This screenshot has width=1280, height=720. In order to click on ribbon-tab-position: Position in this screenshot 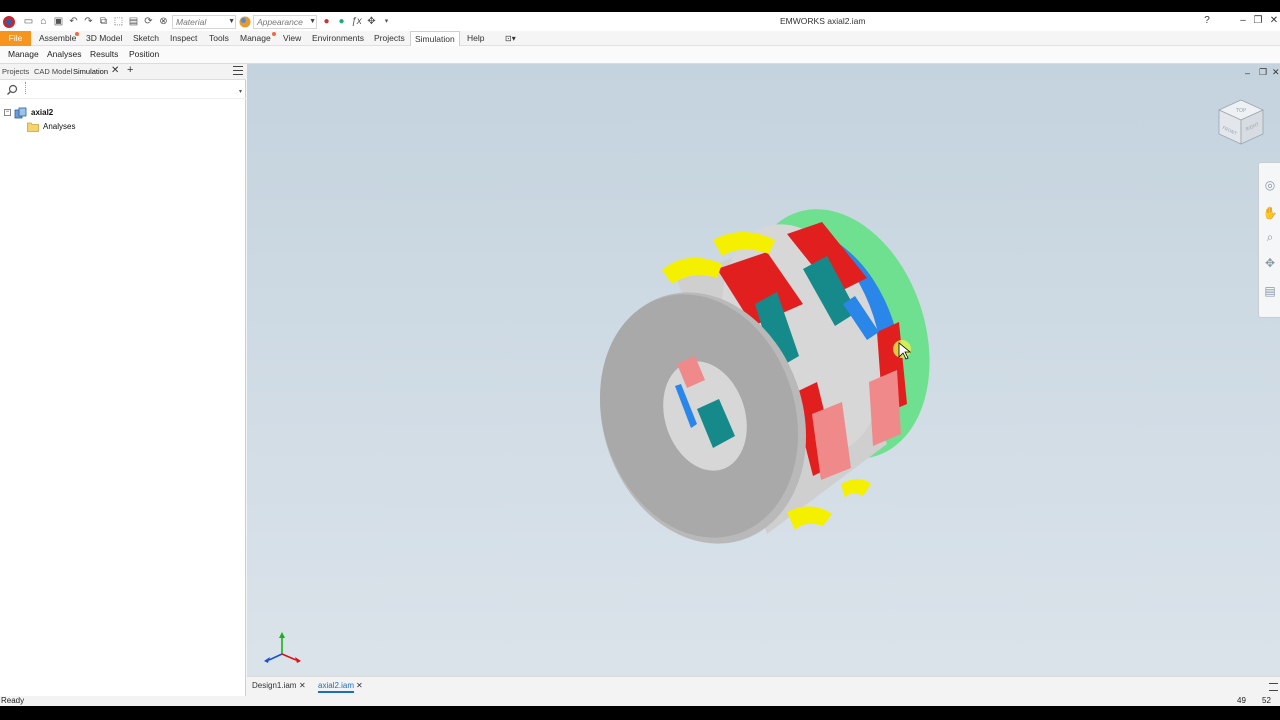, I will do `click(144, 54)`.